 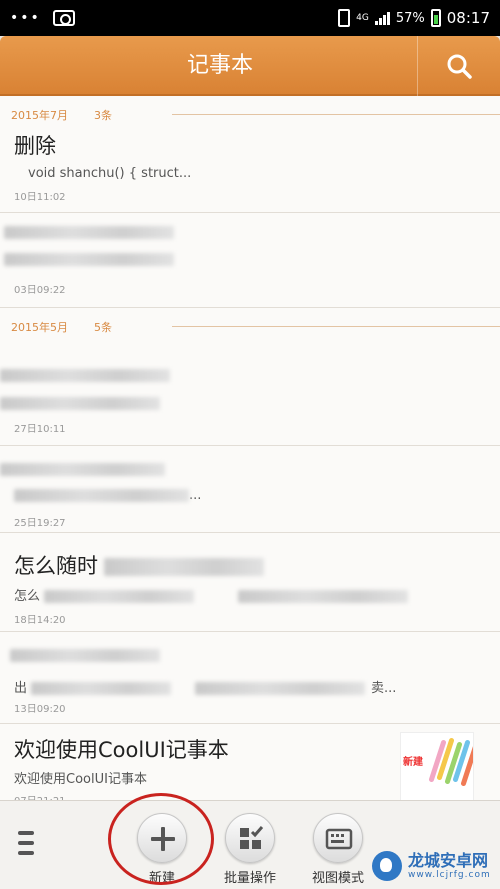 I want to click on battery-percent: 57%, so click(x=410, y=18).